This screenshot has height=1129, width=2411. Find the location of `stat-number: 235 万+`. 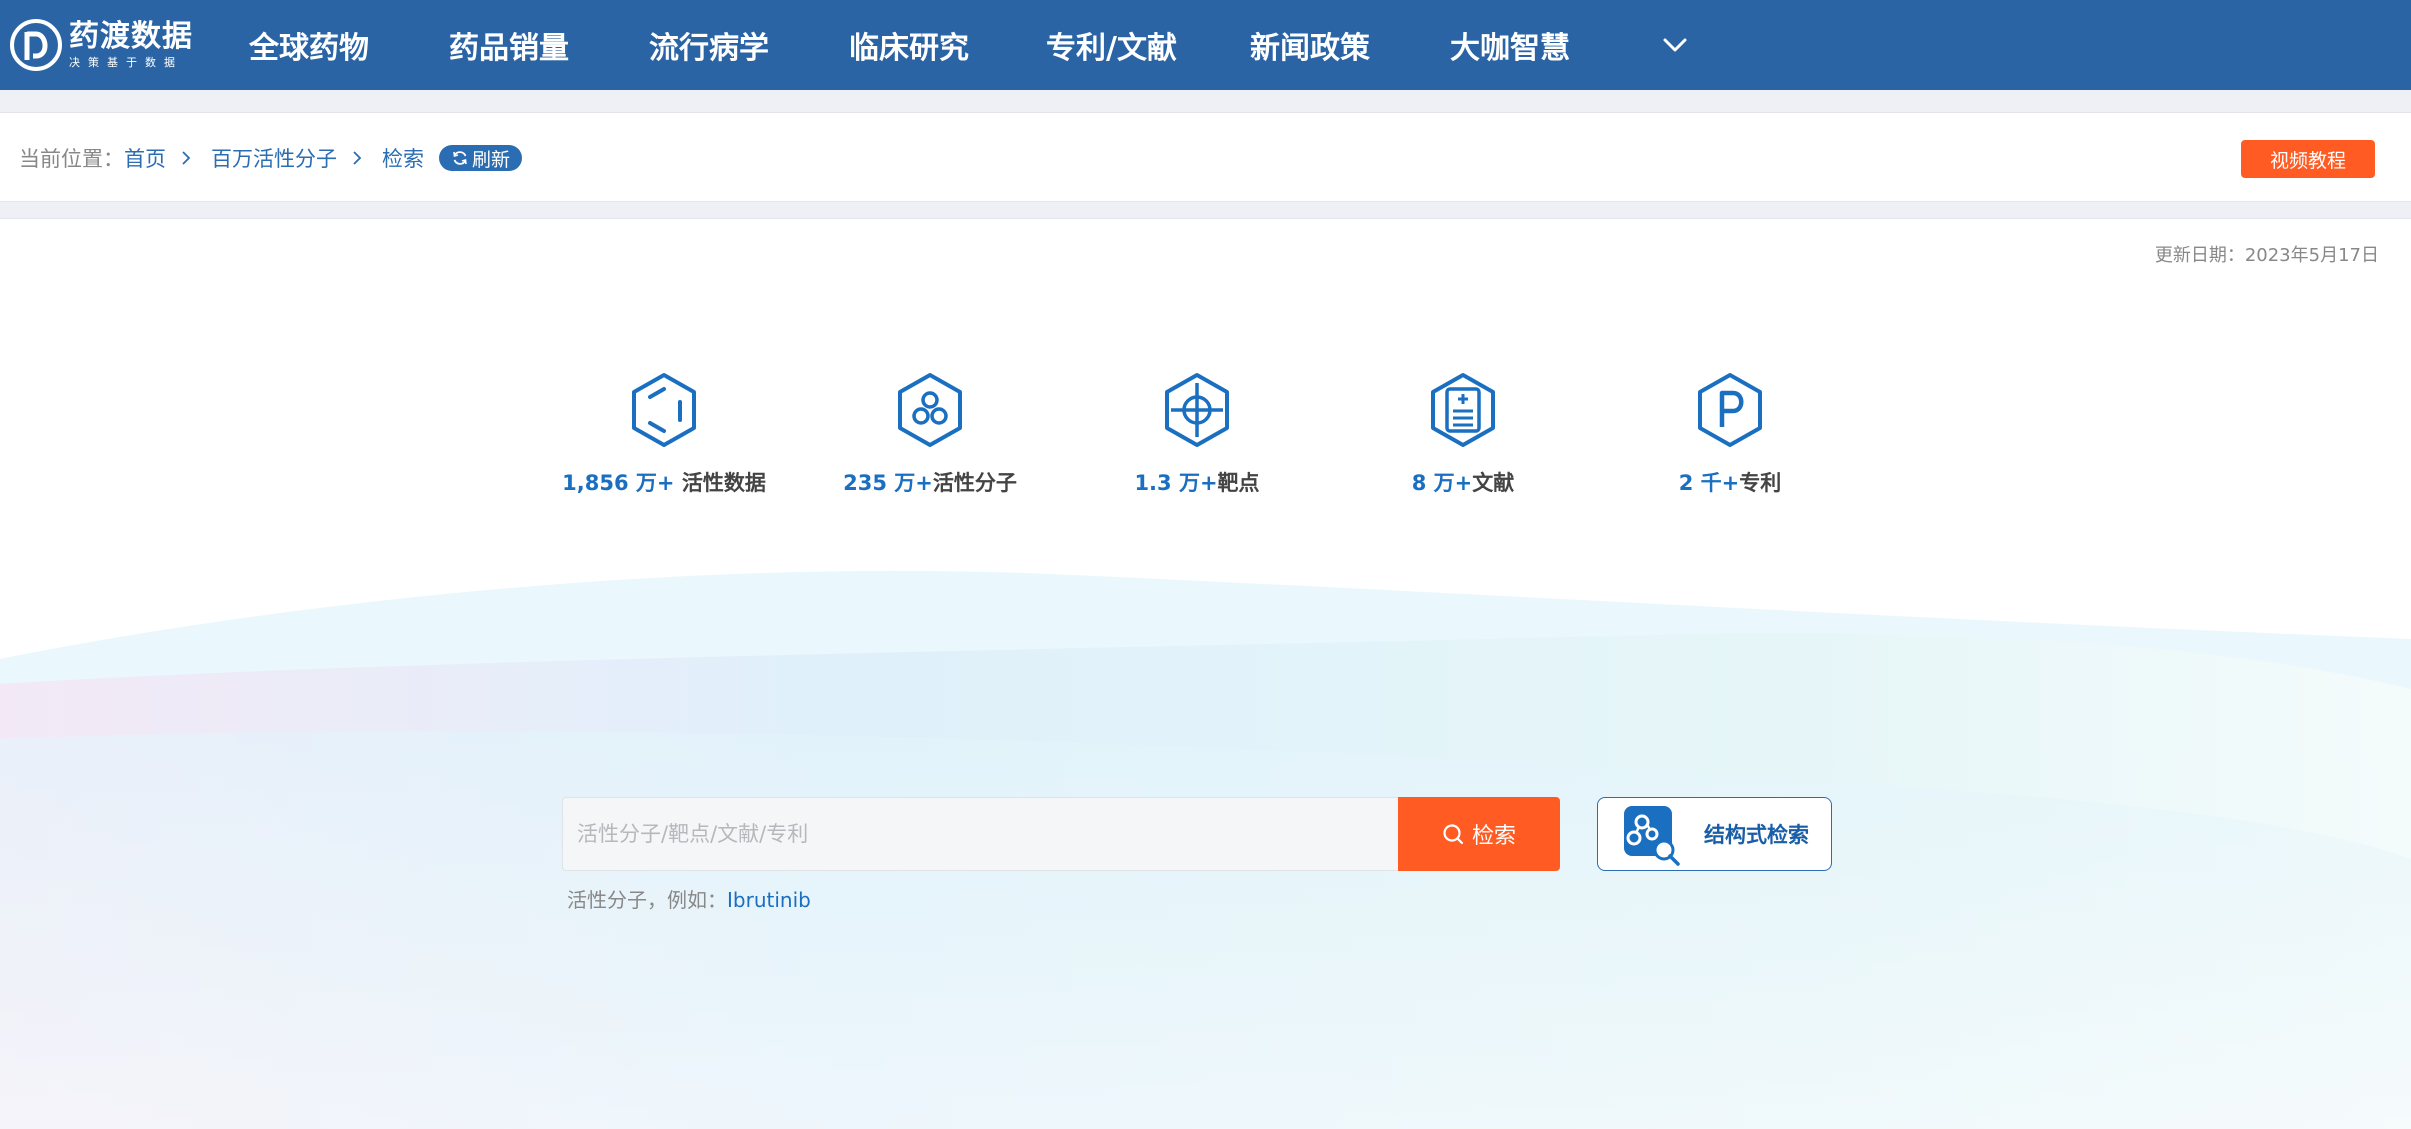

stat-number: 235 万+ is located at coordinates (888, 483).